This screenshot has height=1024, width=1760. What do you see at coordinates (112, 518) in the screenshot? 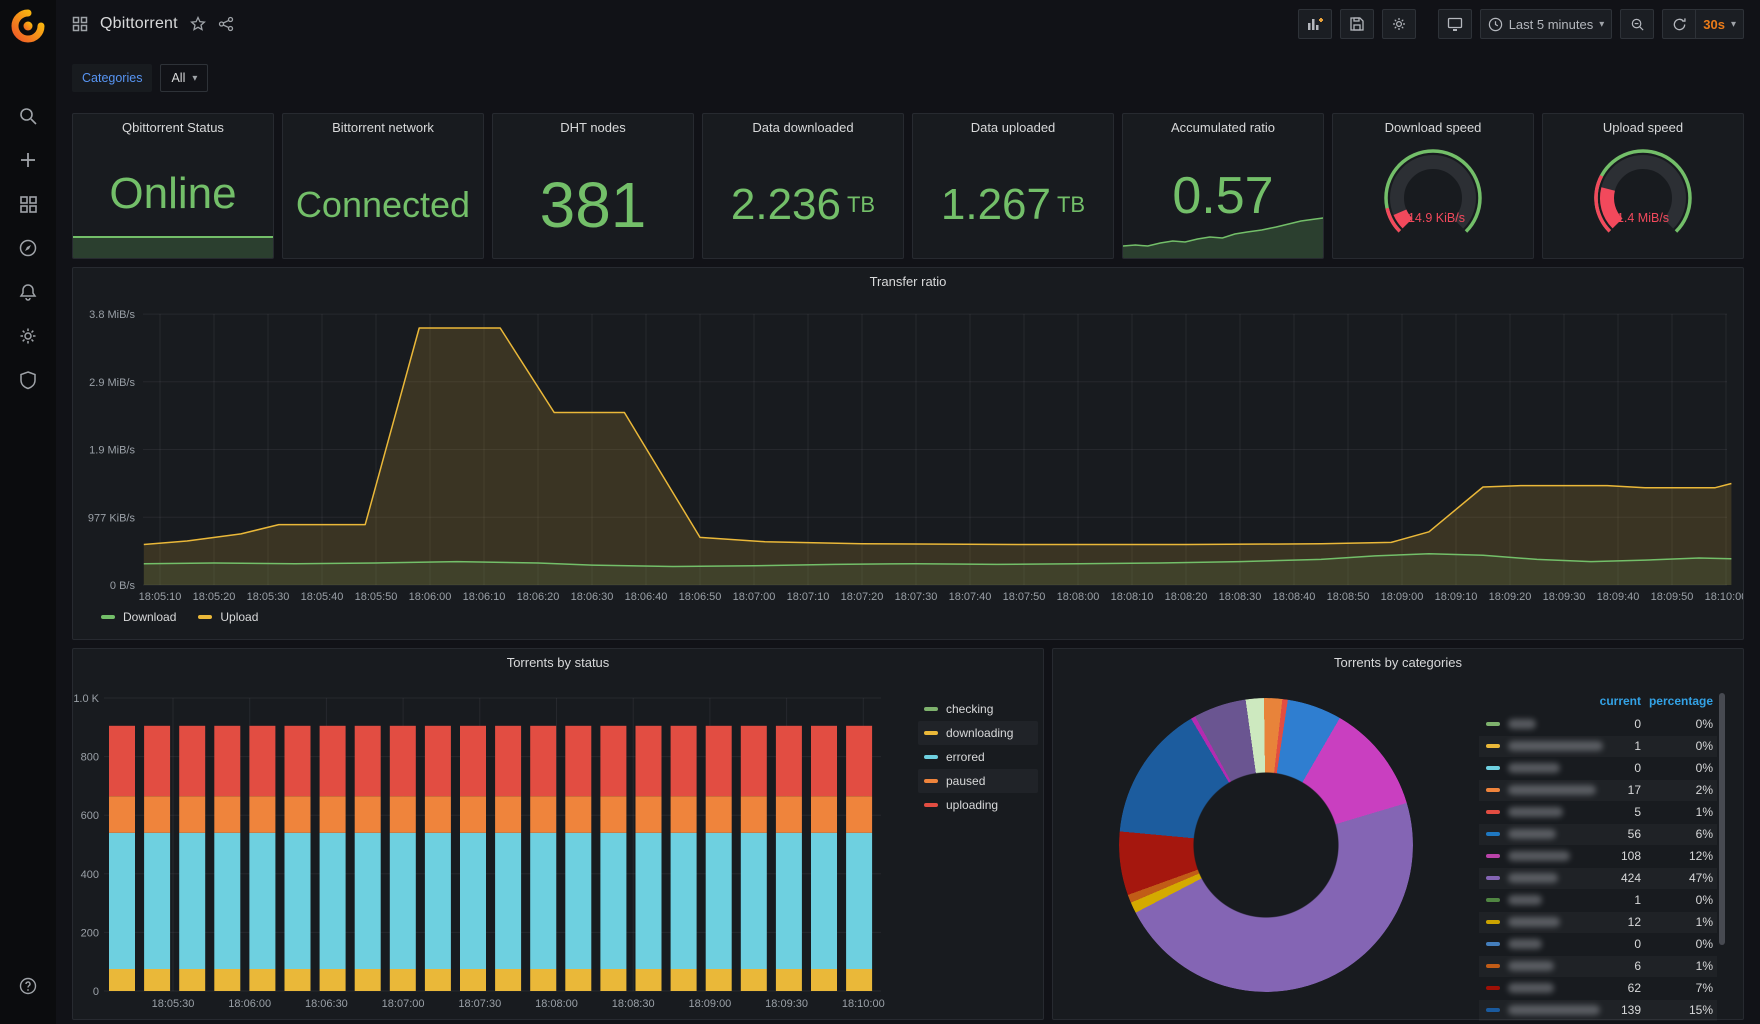
I see `svg-text: 977 KiB/s` at bounding box center [112, 518].